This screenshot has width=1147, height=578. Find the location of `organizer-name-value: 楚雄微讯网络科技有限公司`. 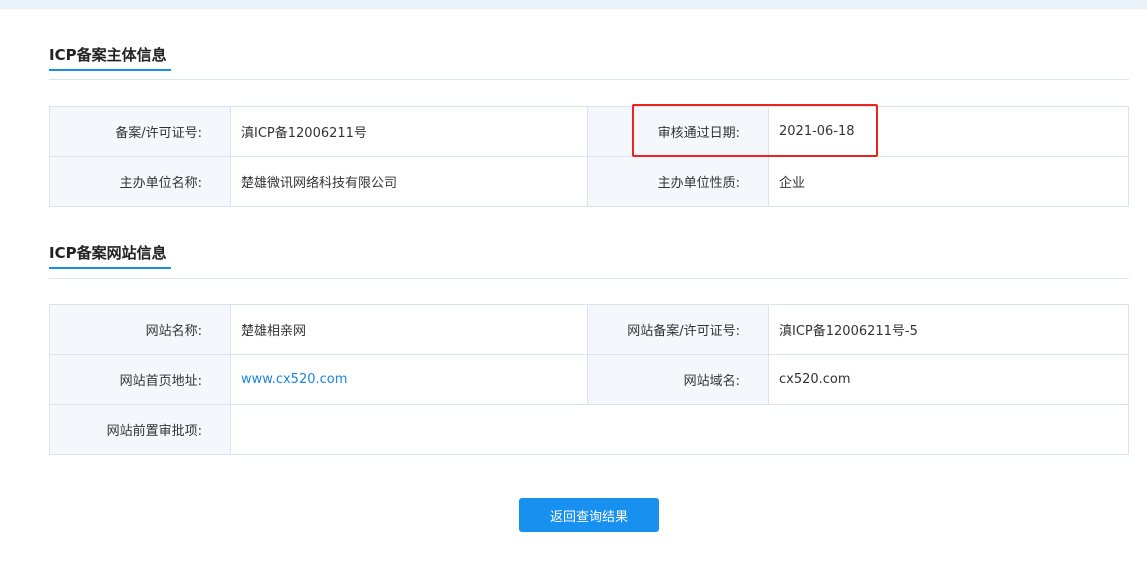

organizer-name-value: 楚雄微讯网络科技有限公司 is located at coordinates (409, 181).